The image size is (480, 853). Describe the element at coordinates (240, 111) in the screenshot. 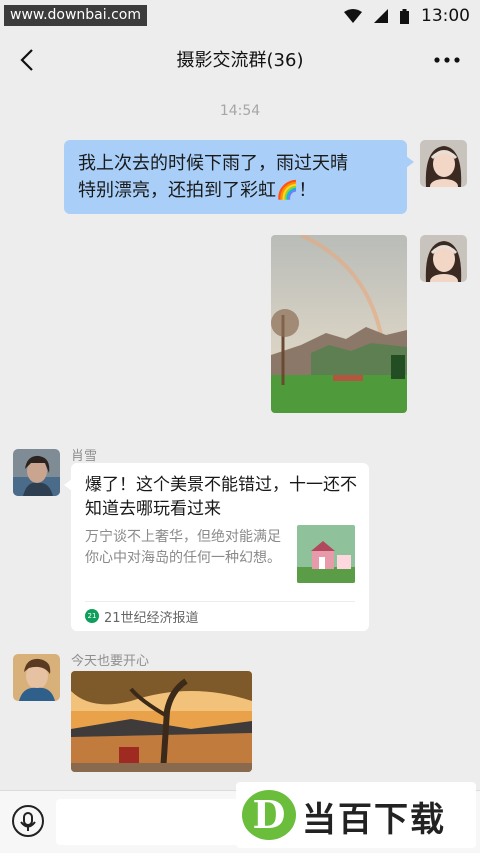

I see `message-timestamp: 14:54` at that location.